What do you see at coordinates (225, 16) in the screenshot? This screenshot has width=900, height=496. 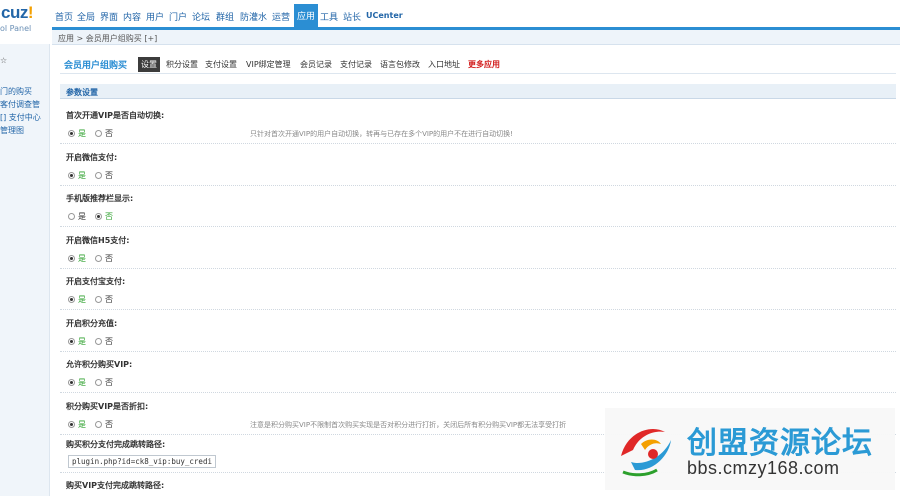 I see `nav-groups: 群组` at bounding box center [225, 16].